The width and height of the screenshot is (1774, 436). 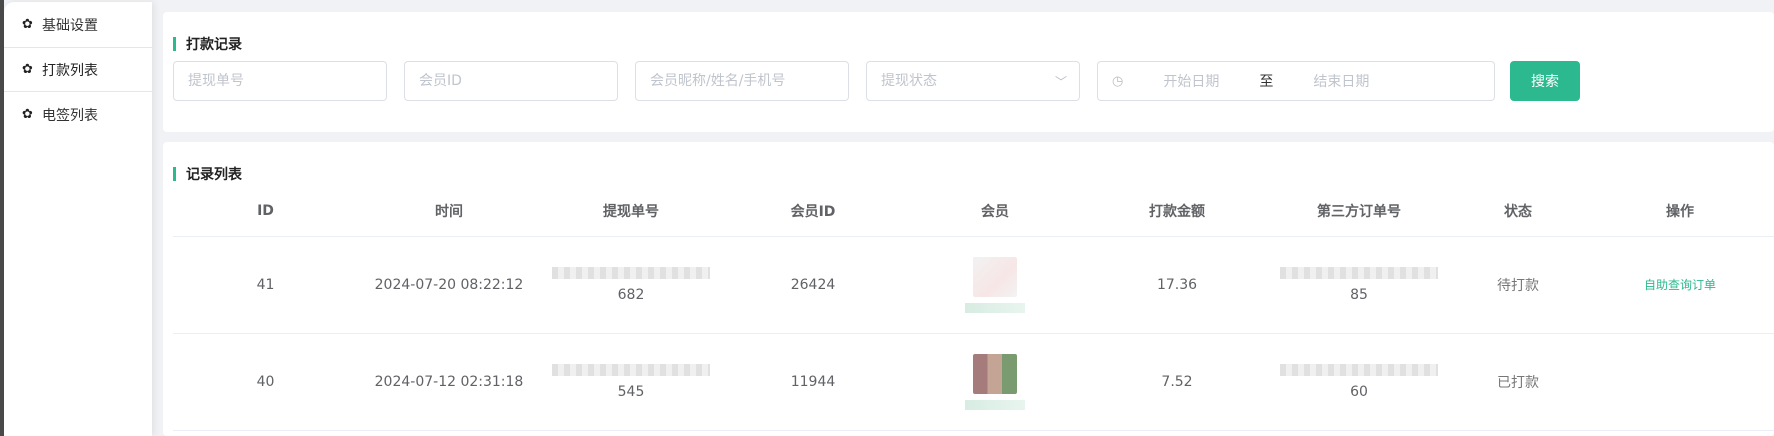 I want to click on cell-amount: 7.52, so click(x=1177, y=382).